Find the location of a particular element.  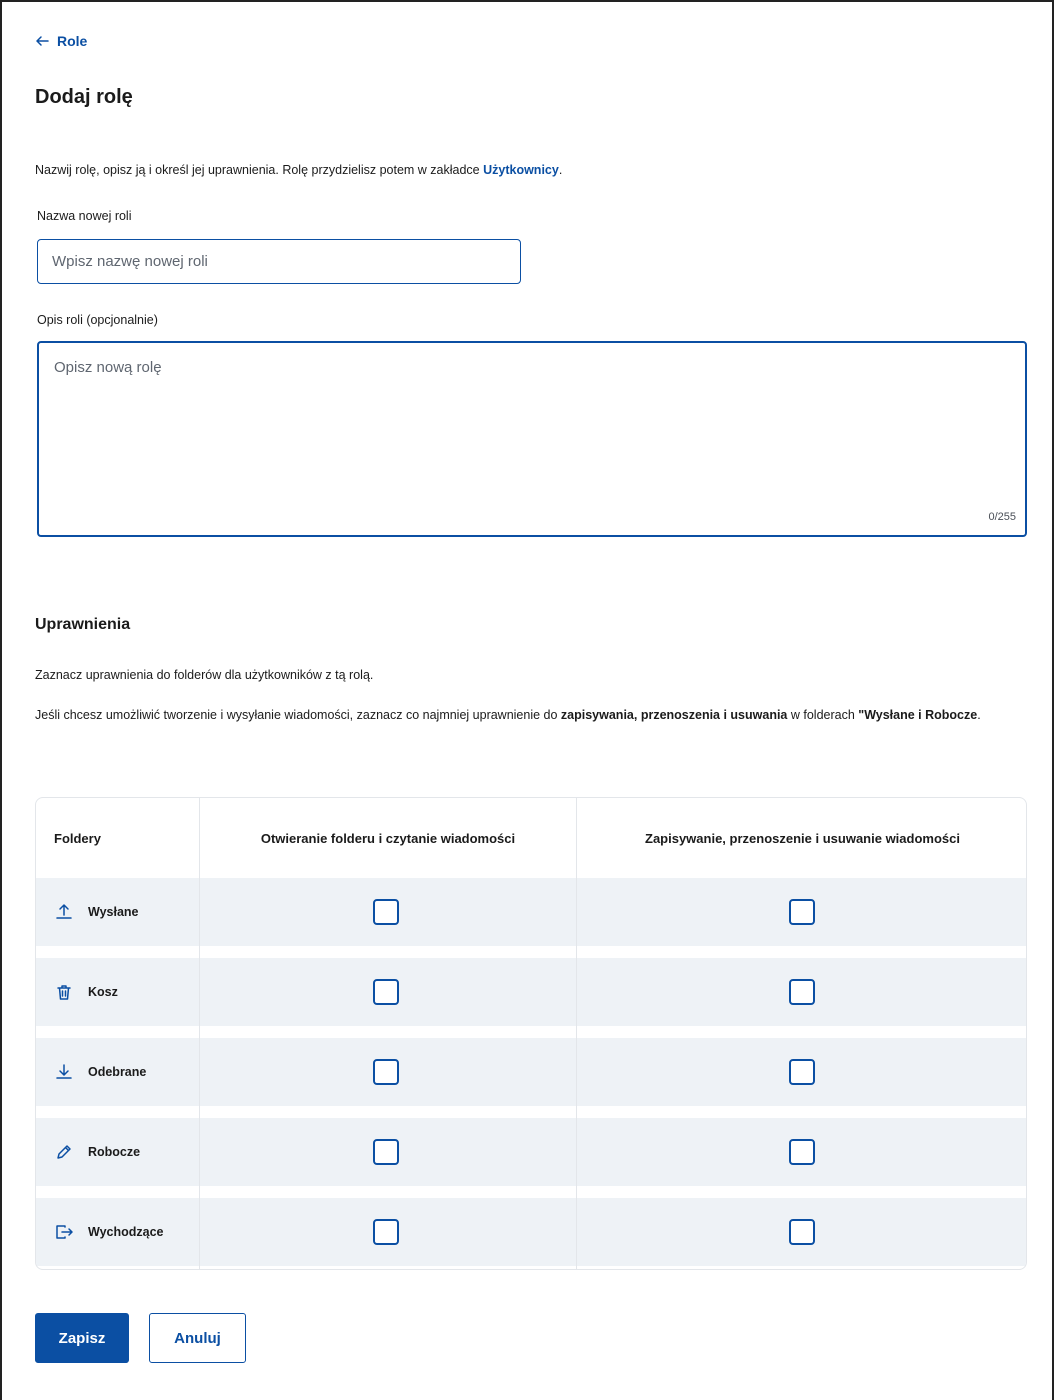

header-read: Otwieranie folderu i czytanie wiadomości is located at coordinates (388, 838).